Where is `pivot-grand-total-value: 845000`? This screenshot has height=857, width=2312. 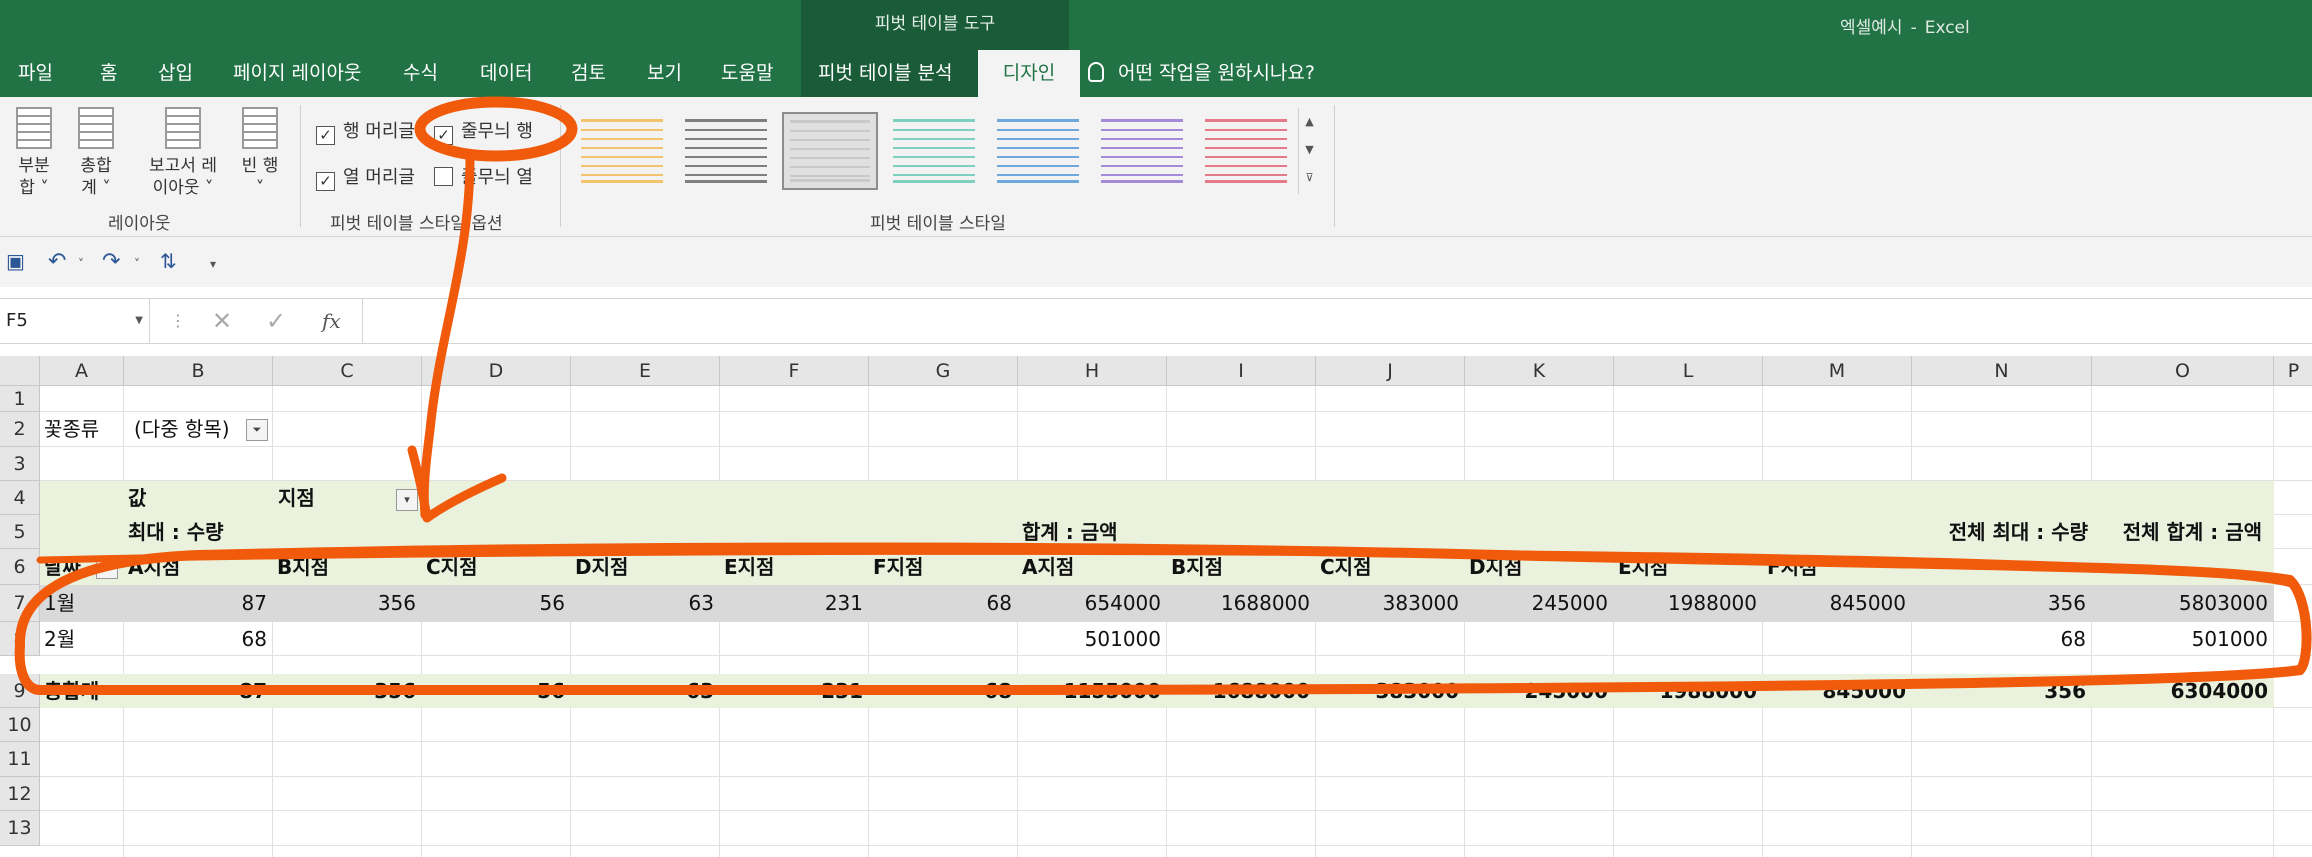
pivot-grand-total-value: 845000 is located at coordinates (1835, 691).